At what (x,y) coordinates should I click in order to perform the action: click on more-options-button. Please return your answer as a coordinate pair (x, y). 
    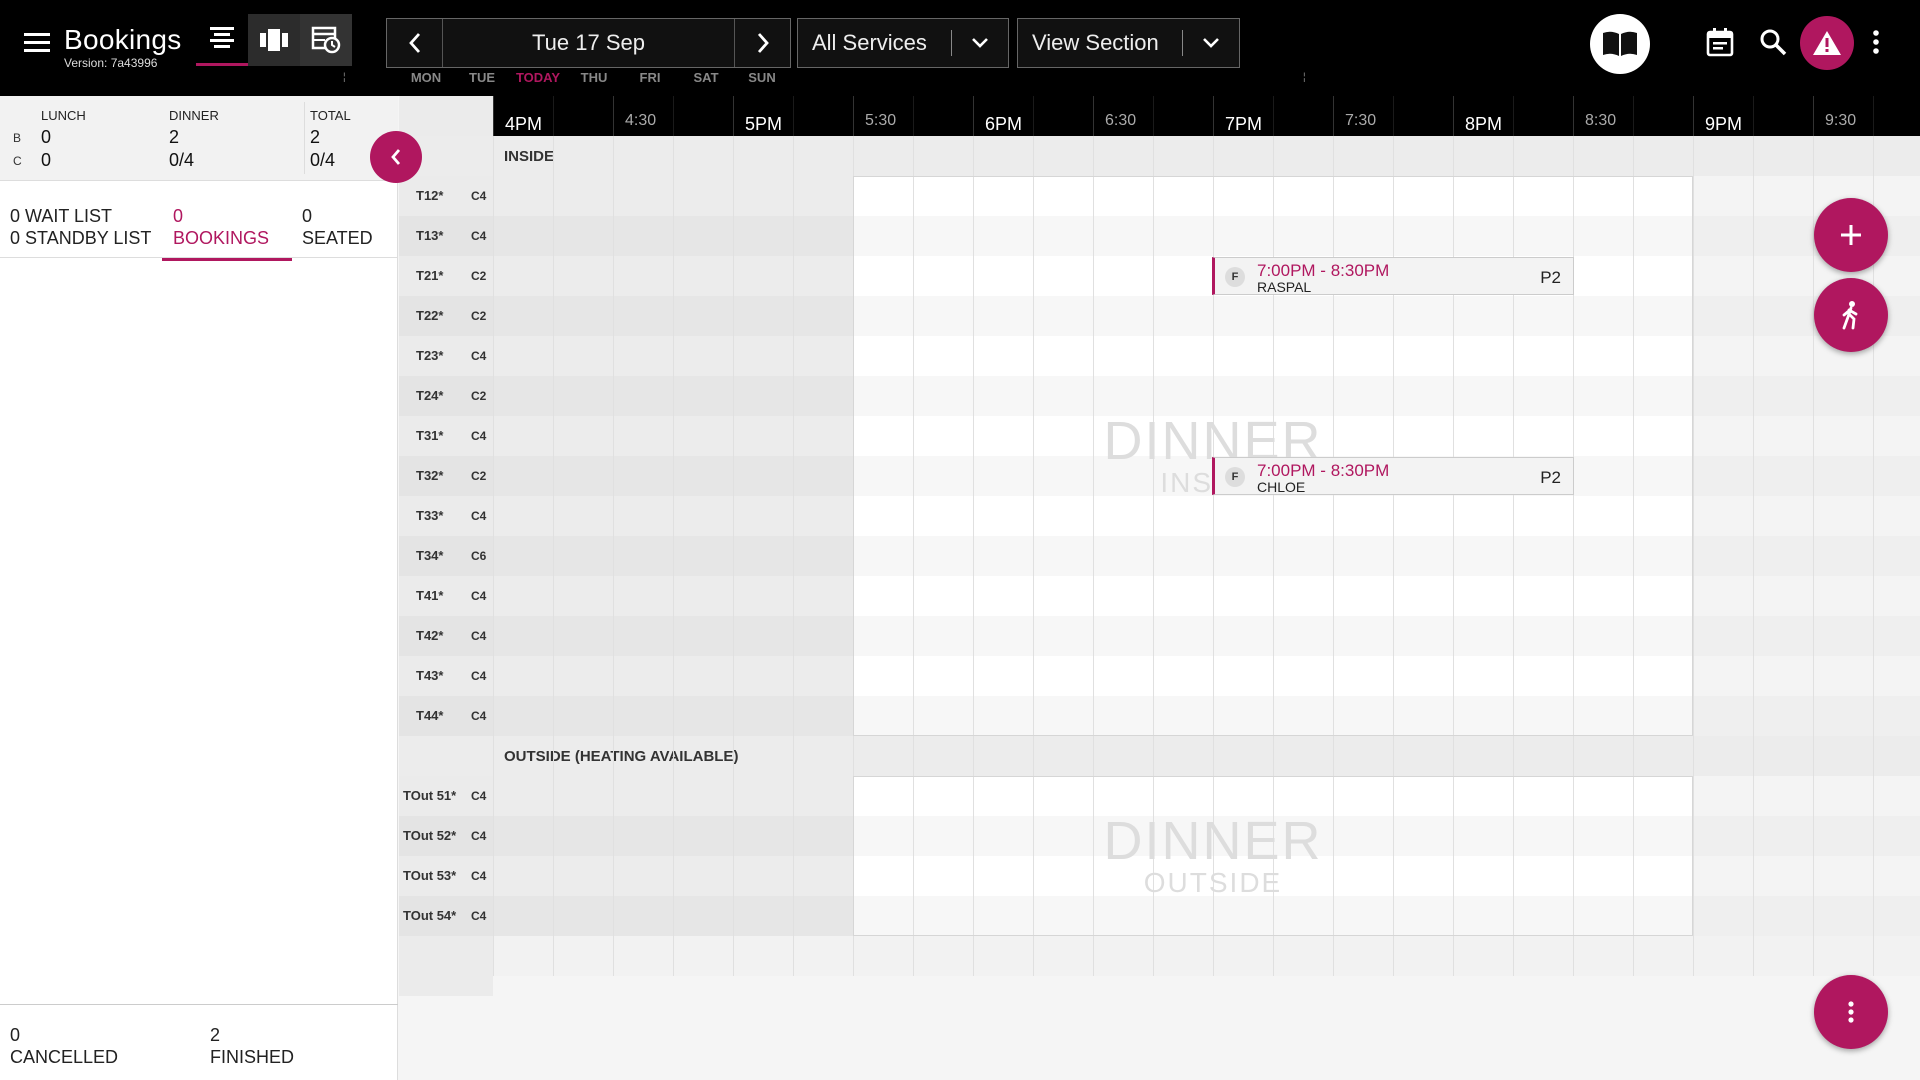
    Looking at the image, I should click on (1876, 42).